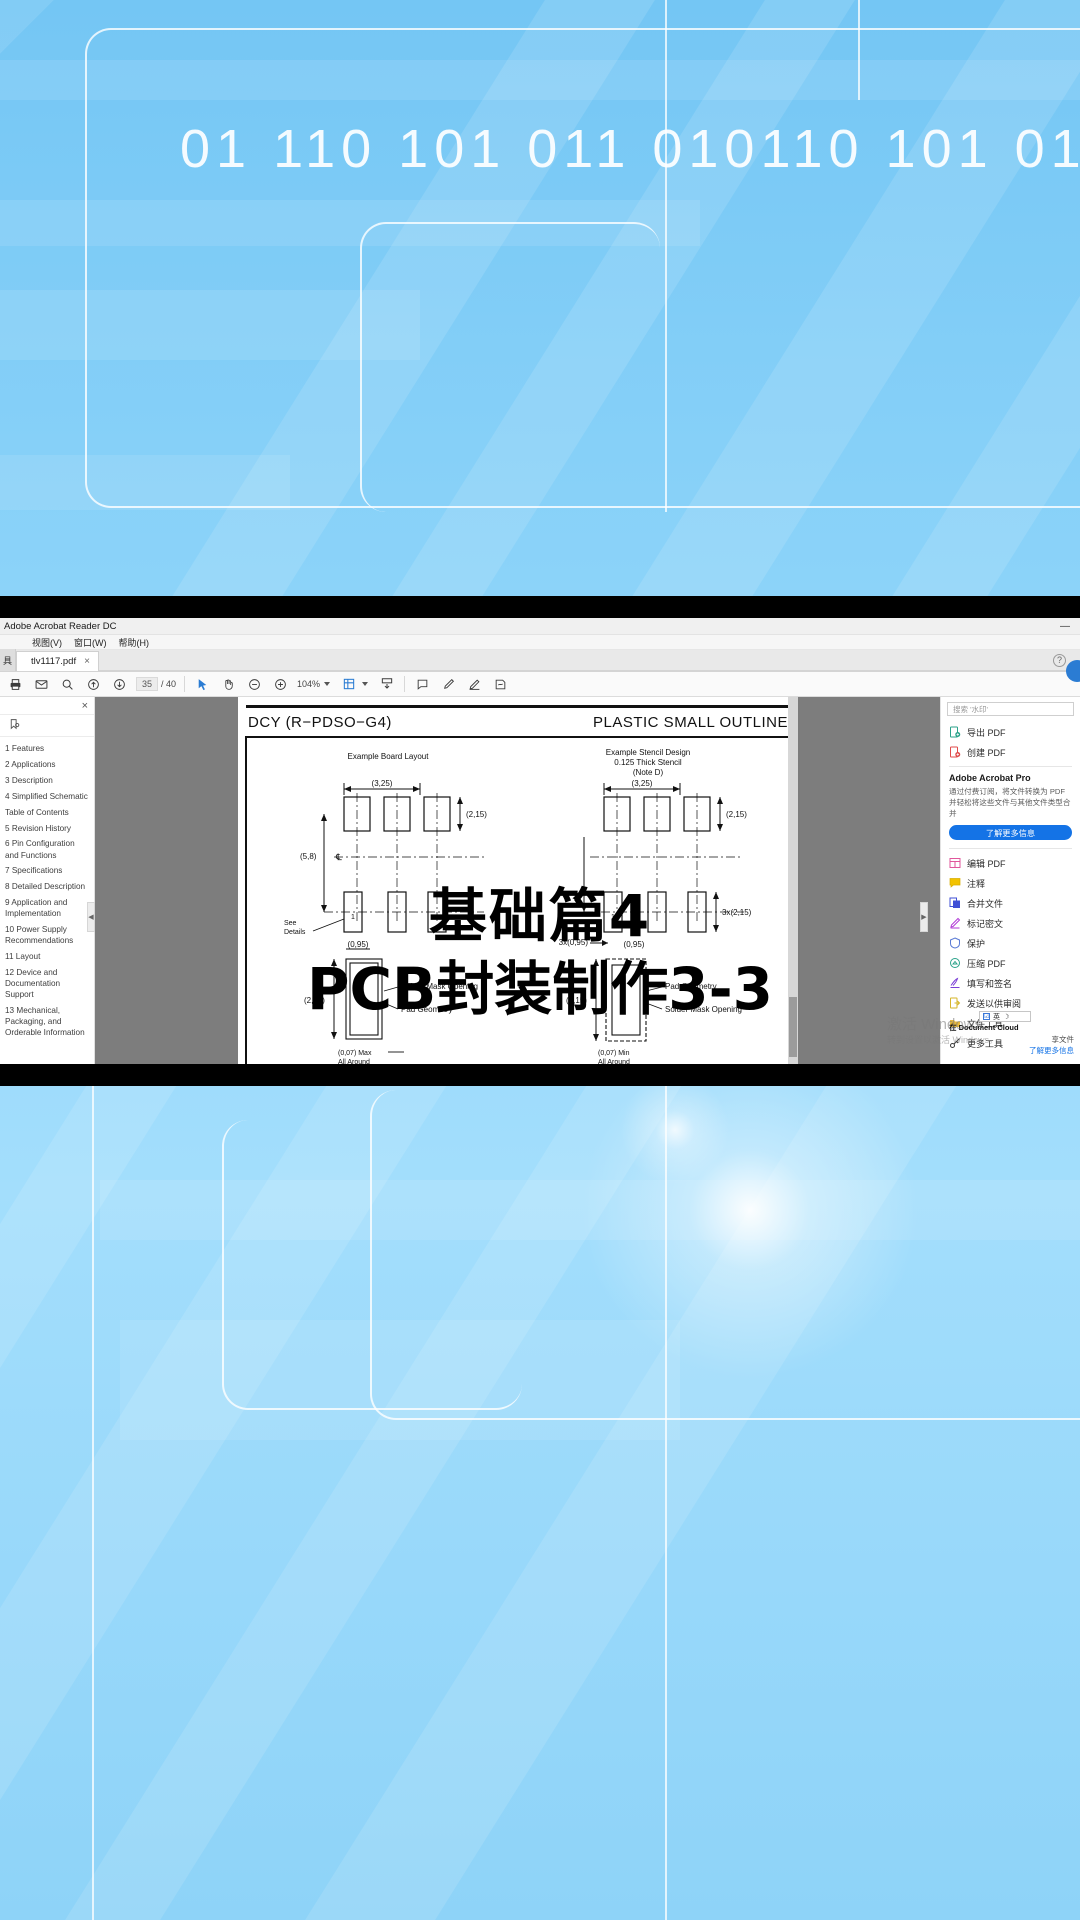 This screenshot has width=1080, height=1920. Describe the element at coordinates (48, 908) in the screenshot. I see `bookmark-item: 9 Application and Implementation` at that location.